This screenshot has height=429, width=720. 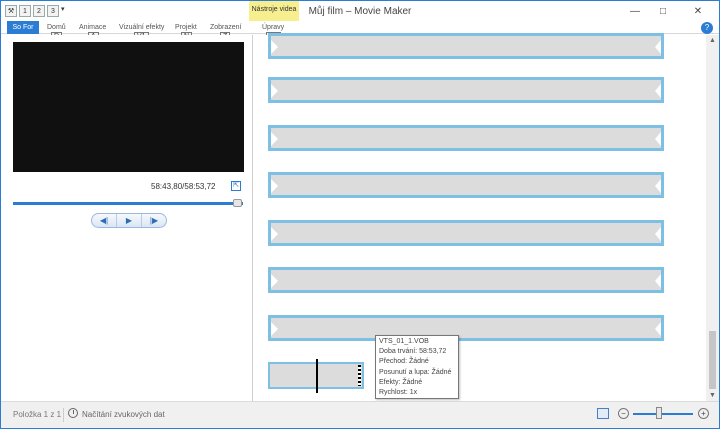 I want to click on clip-end-trim-handle, so click(x=359, y=375).